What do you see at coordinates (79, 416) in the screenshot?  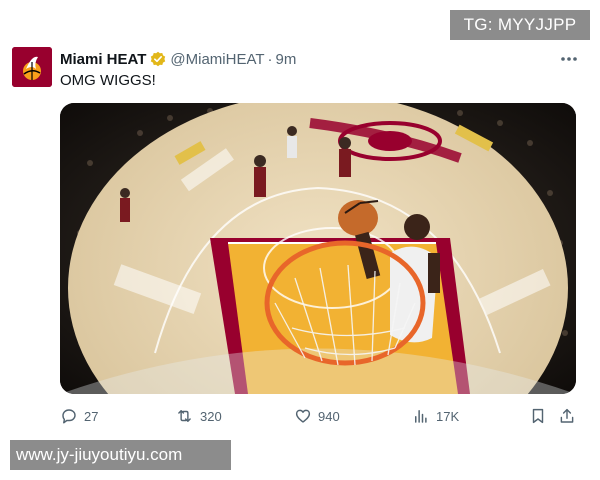 I see `reply-button: 27` at bounding box center [79, 416].